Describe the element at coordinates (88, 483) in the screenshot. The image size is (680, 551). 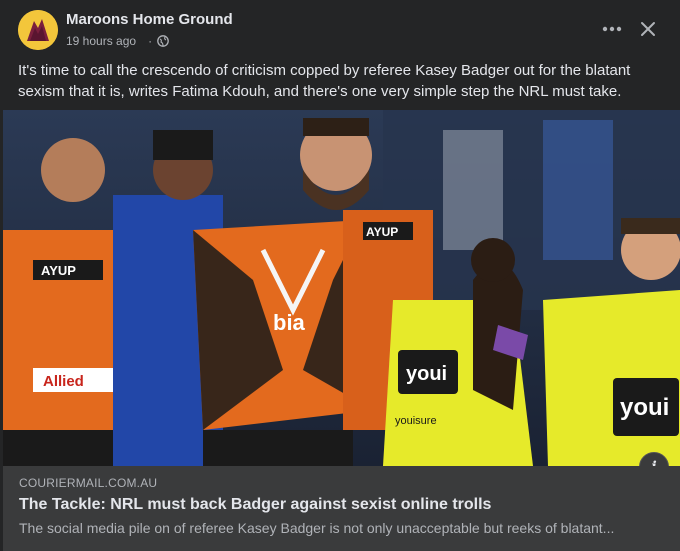
I see `link-domain: COURIERMAIL.COM.AU` at that location.